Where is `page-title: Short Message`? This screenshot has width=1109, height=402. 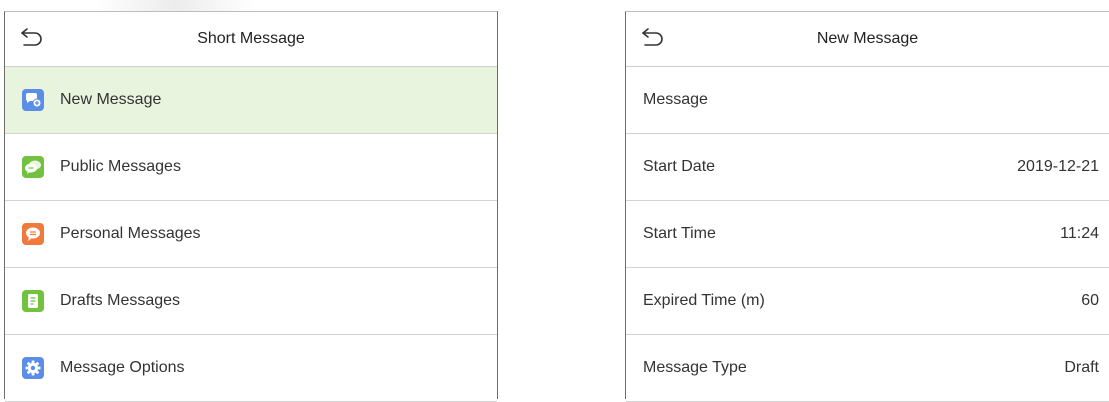
page-title: Short Message is located at coordinates (251, 38).